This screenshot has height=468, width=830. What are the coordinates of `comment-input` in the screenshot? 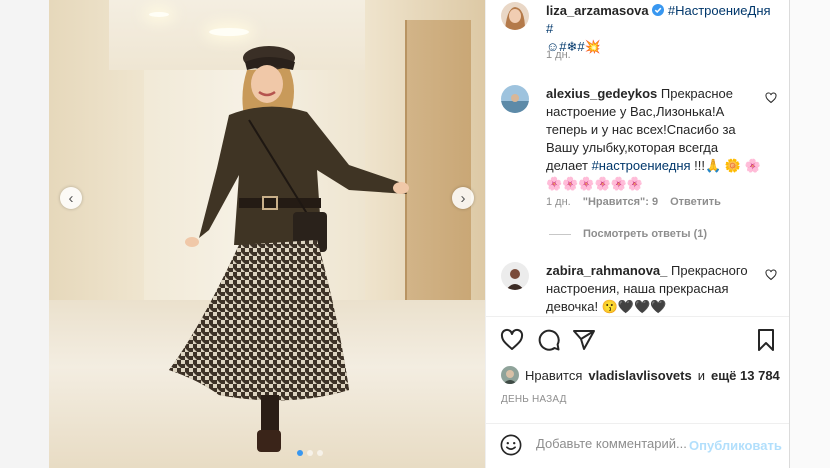 It's located at (611, 443).